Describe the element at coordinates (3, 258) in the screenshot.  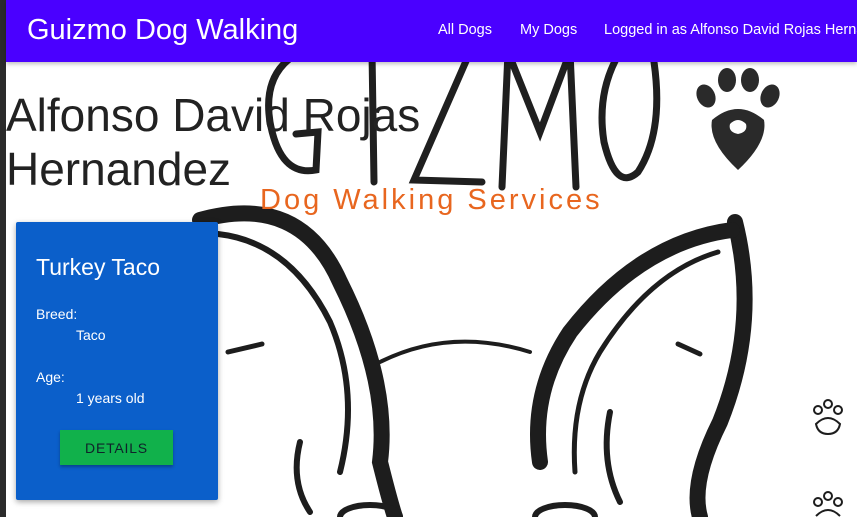
I see `adjacent-window-edge` at that location.